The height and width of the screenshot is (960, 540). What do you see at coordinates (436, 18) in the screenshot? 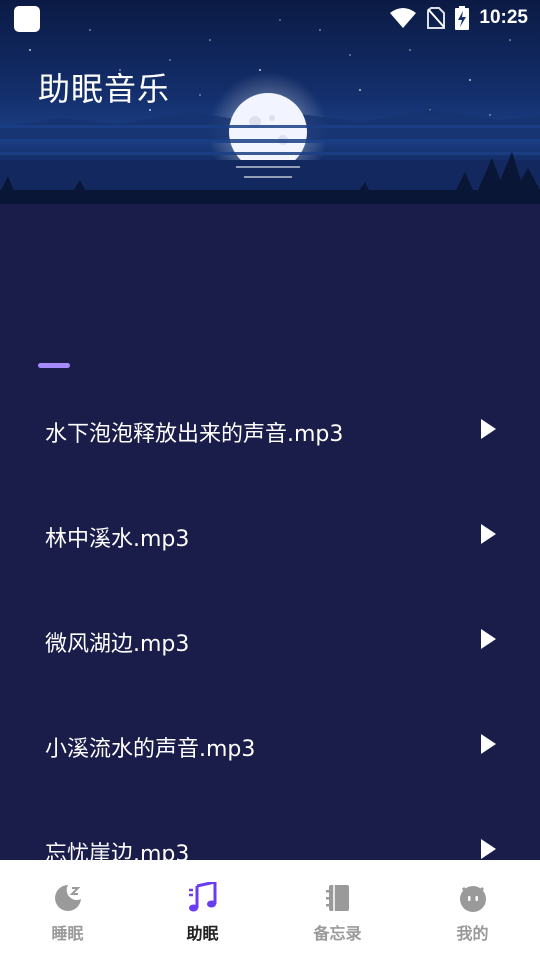
I see `no-sim-icon` at bounding box center [436, 18].